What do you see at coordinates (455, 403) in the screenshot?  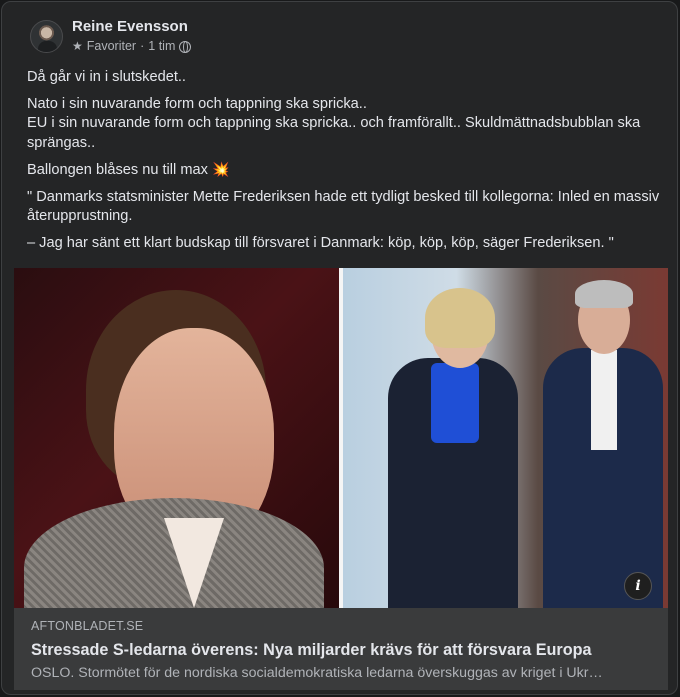 I see `photo-woman-shirt` at bounding box center [455, 403].